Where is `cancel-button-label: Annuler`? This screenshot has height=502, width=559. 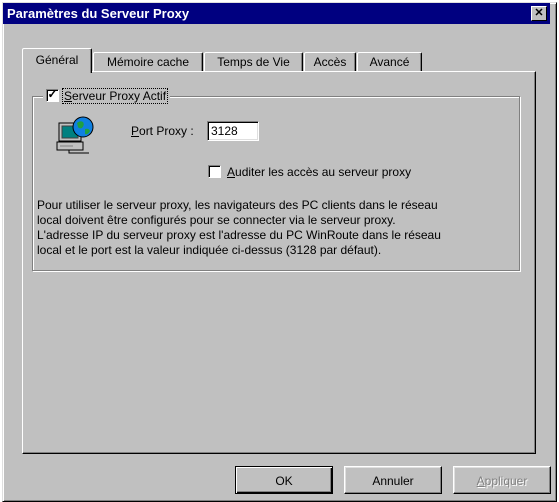
cancel-button-label: Annuler is located at coordinates (393, 481).